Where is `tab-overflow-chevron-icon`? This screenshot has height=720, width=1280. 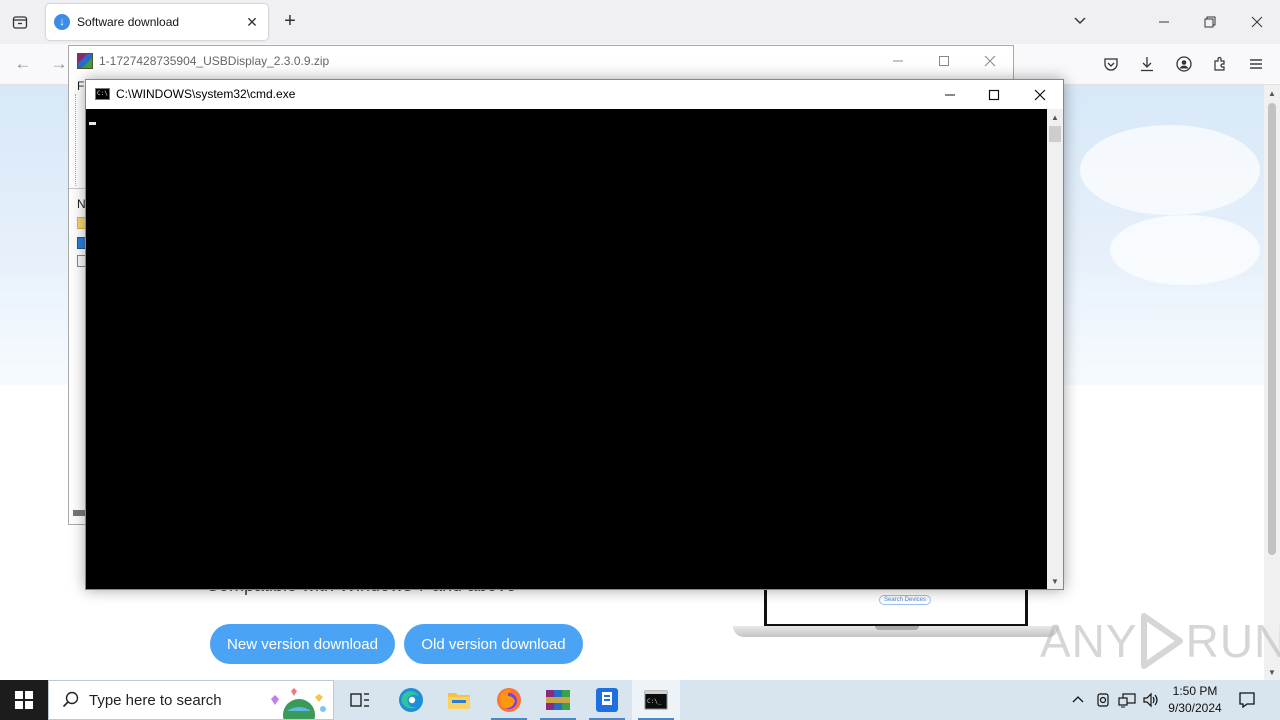
tab-overflow-chevron-icon is located at coordinates (1080, 21).